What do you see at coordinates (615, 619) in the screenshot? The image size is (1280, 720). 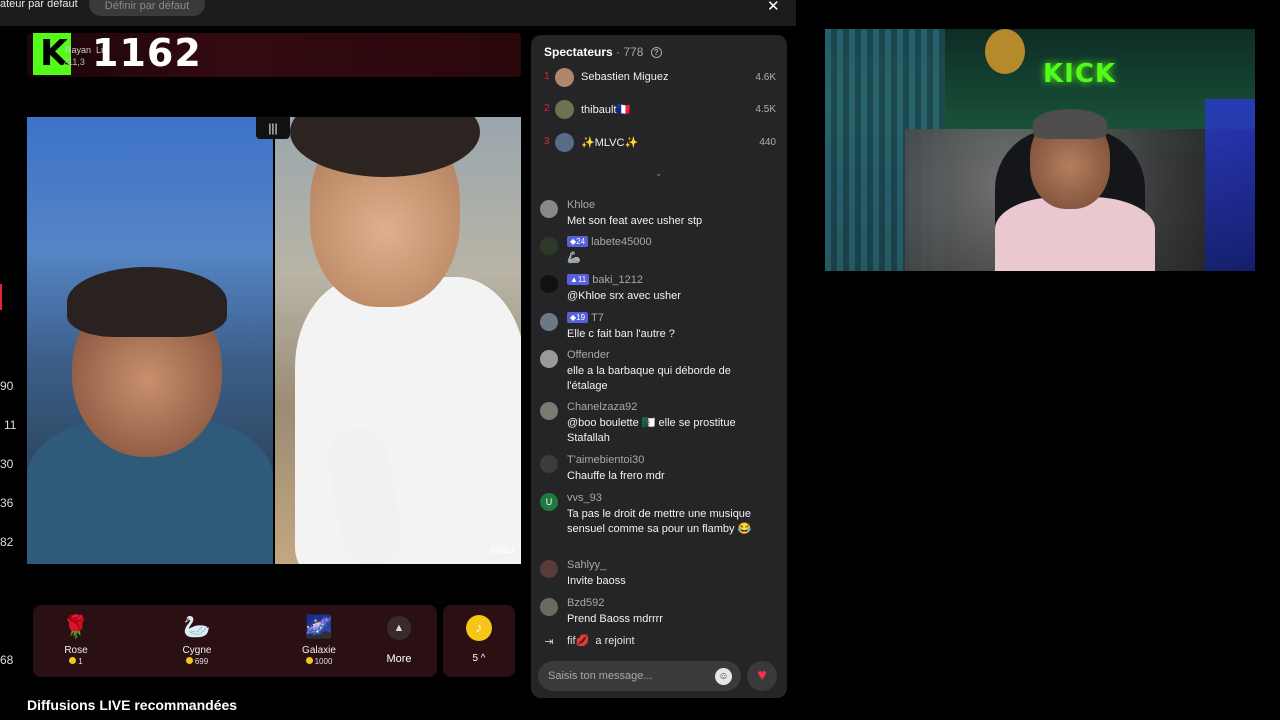 I see `chat-text: Prend Baoss mdrrrr` at bounding box center [615, 619].